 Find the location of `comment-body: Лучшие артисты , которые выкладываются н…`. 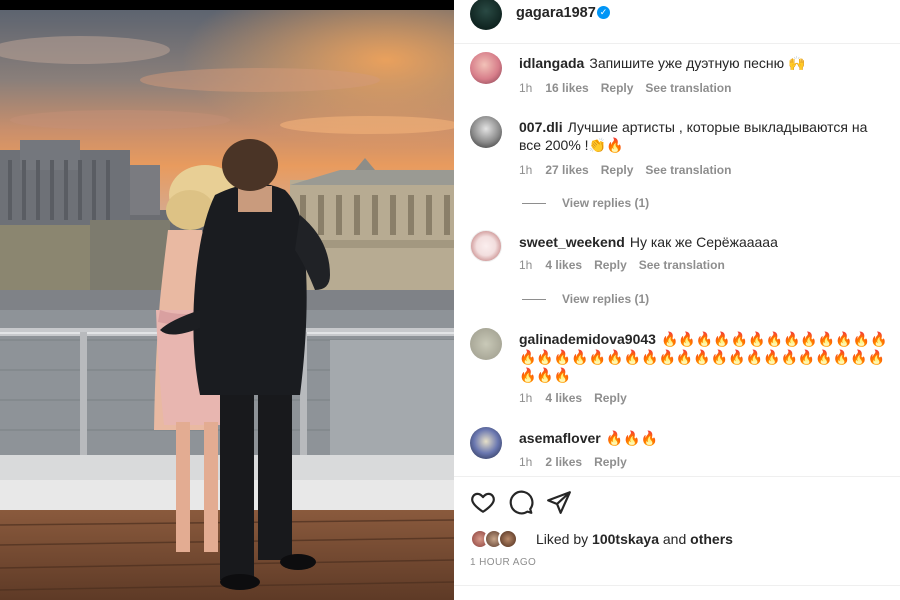

comment-body: Лучшие артисты , которые выкладываются н… is located at coordinates (693, 136).